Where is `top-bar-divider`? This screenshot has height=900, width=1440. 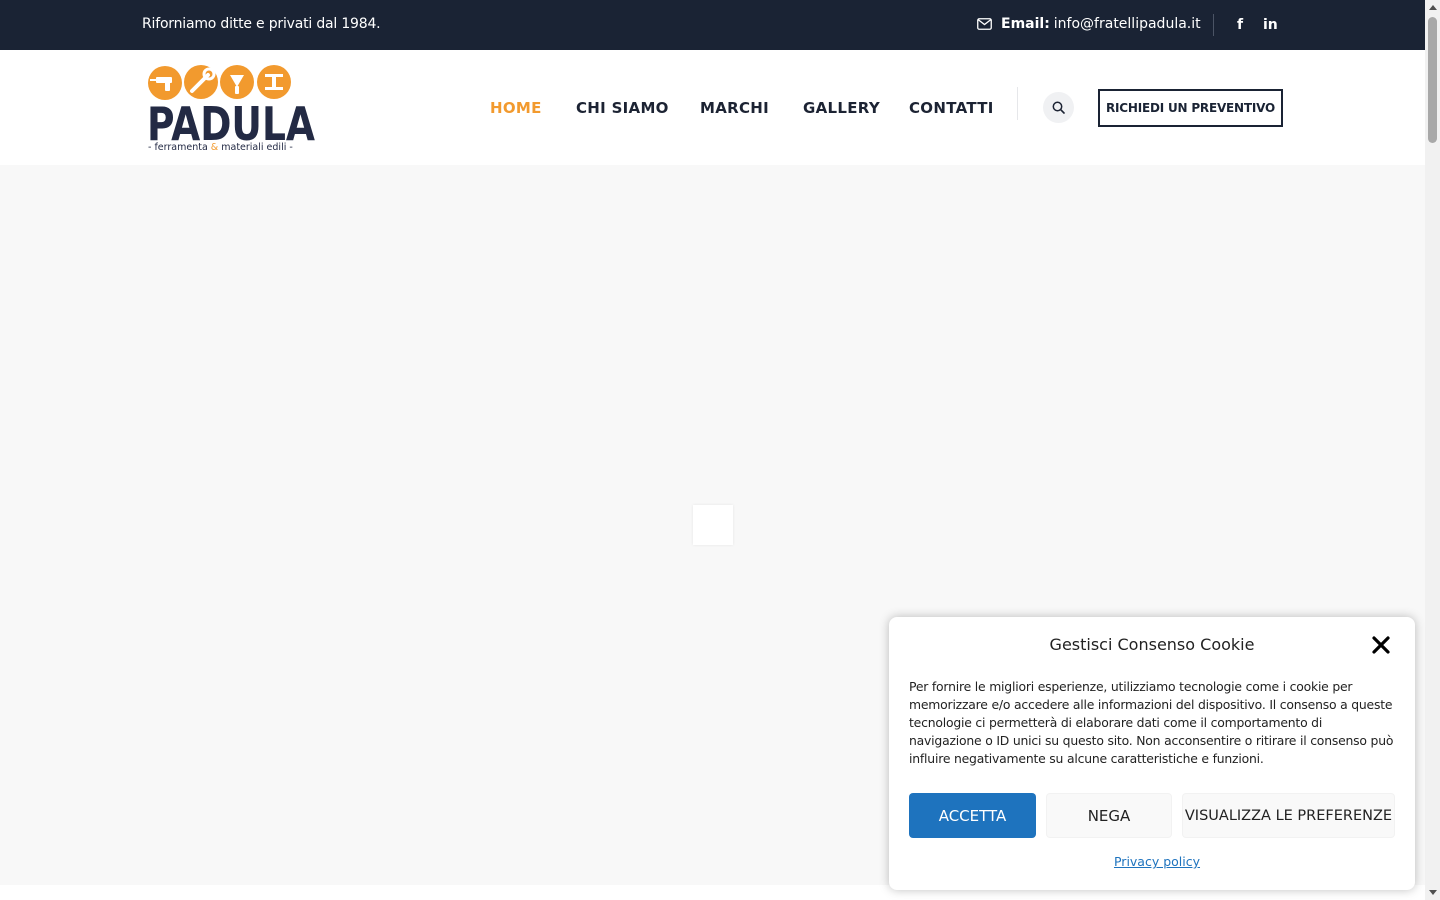 top-bar-divider is located at coordinates (1213, 25).